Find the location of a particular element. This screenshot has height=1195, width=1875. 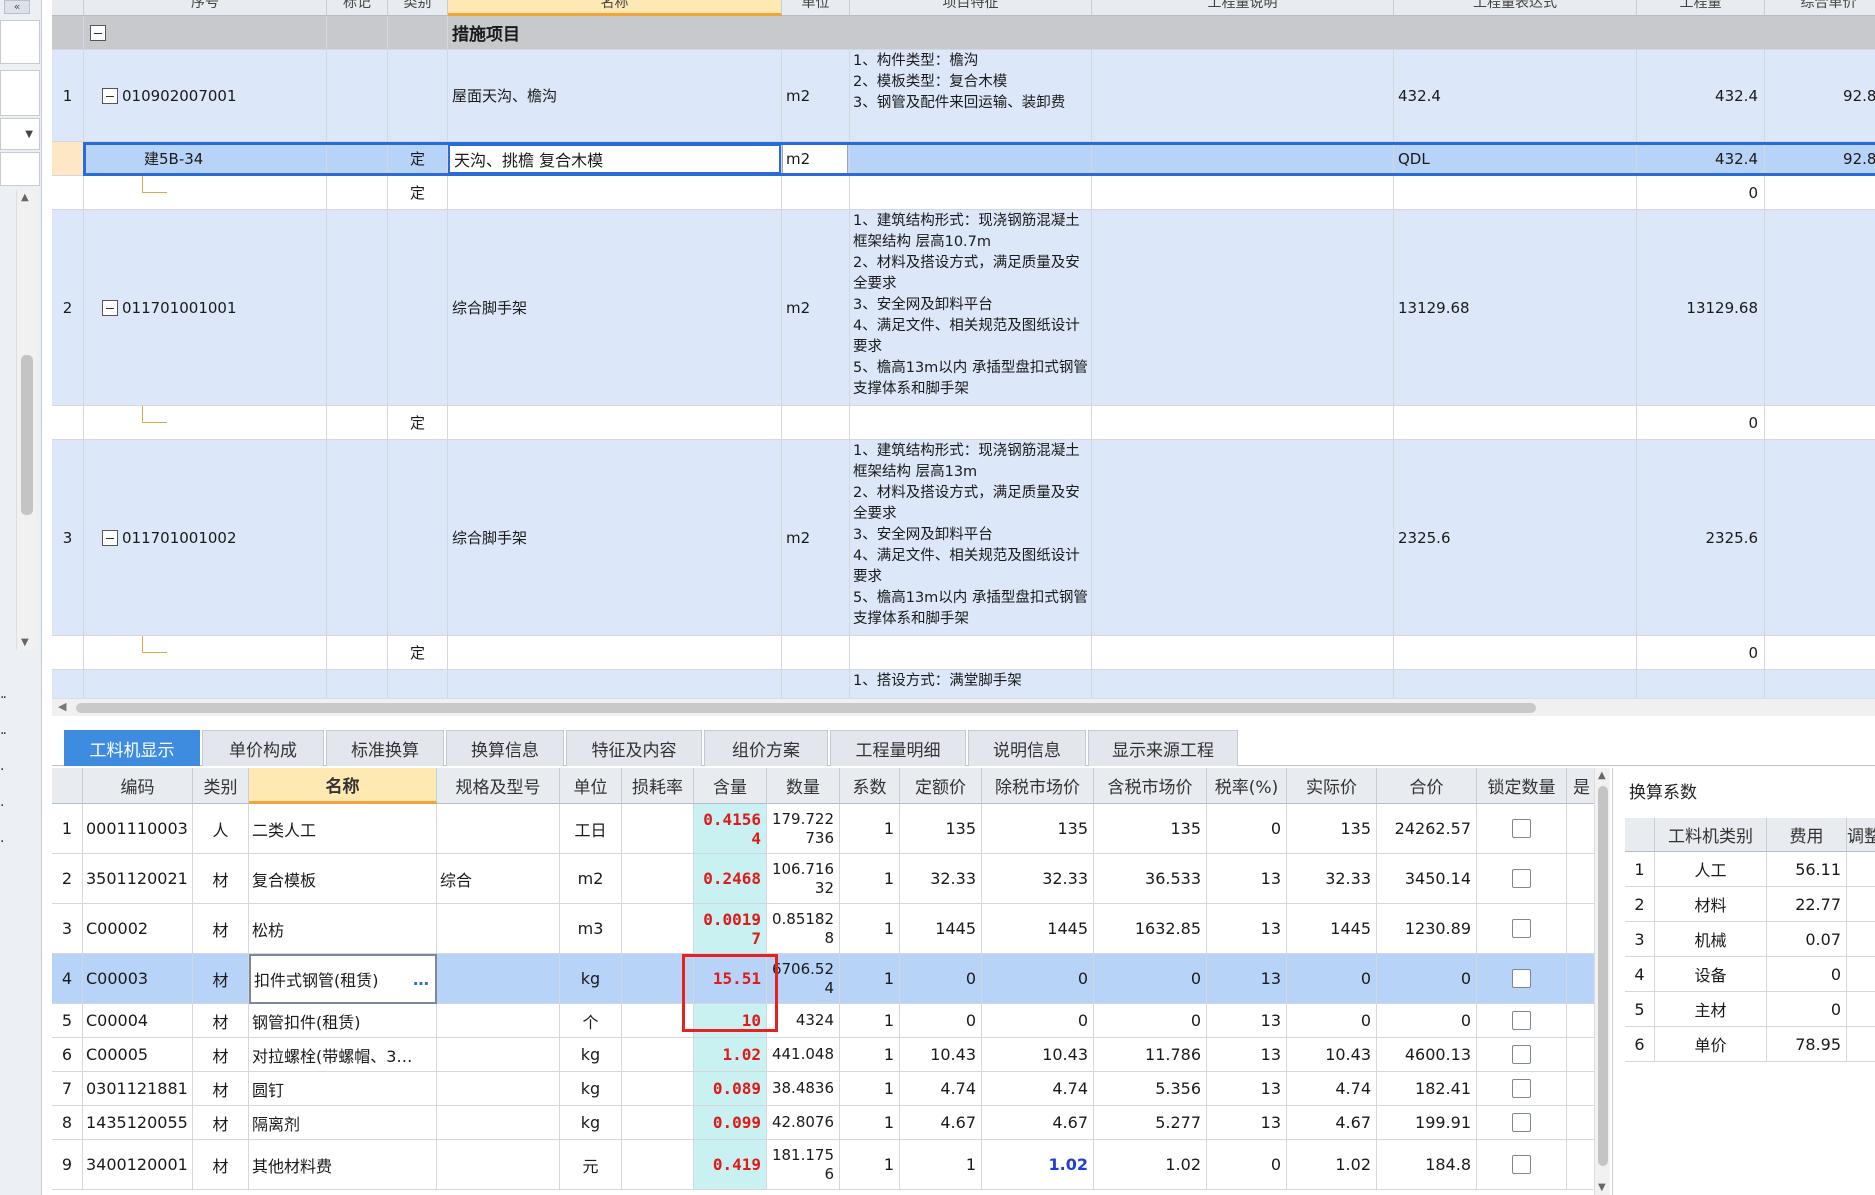

resource-name: 其他材料费 is located at coordinates (343, 1165).